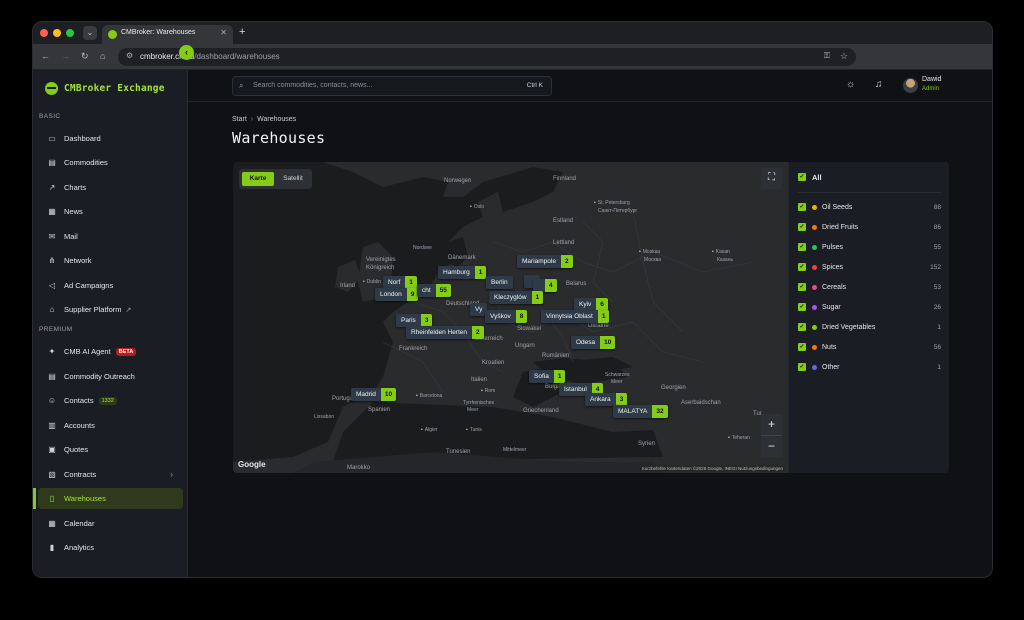 This screenshot has height=620, width=1024. I want to click on favicon-icon, so click(112, 34).